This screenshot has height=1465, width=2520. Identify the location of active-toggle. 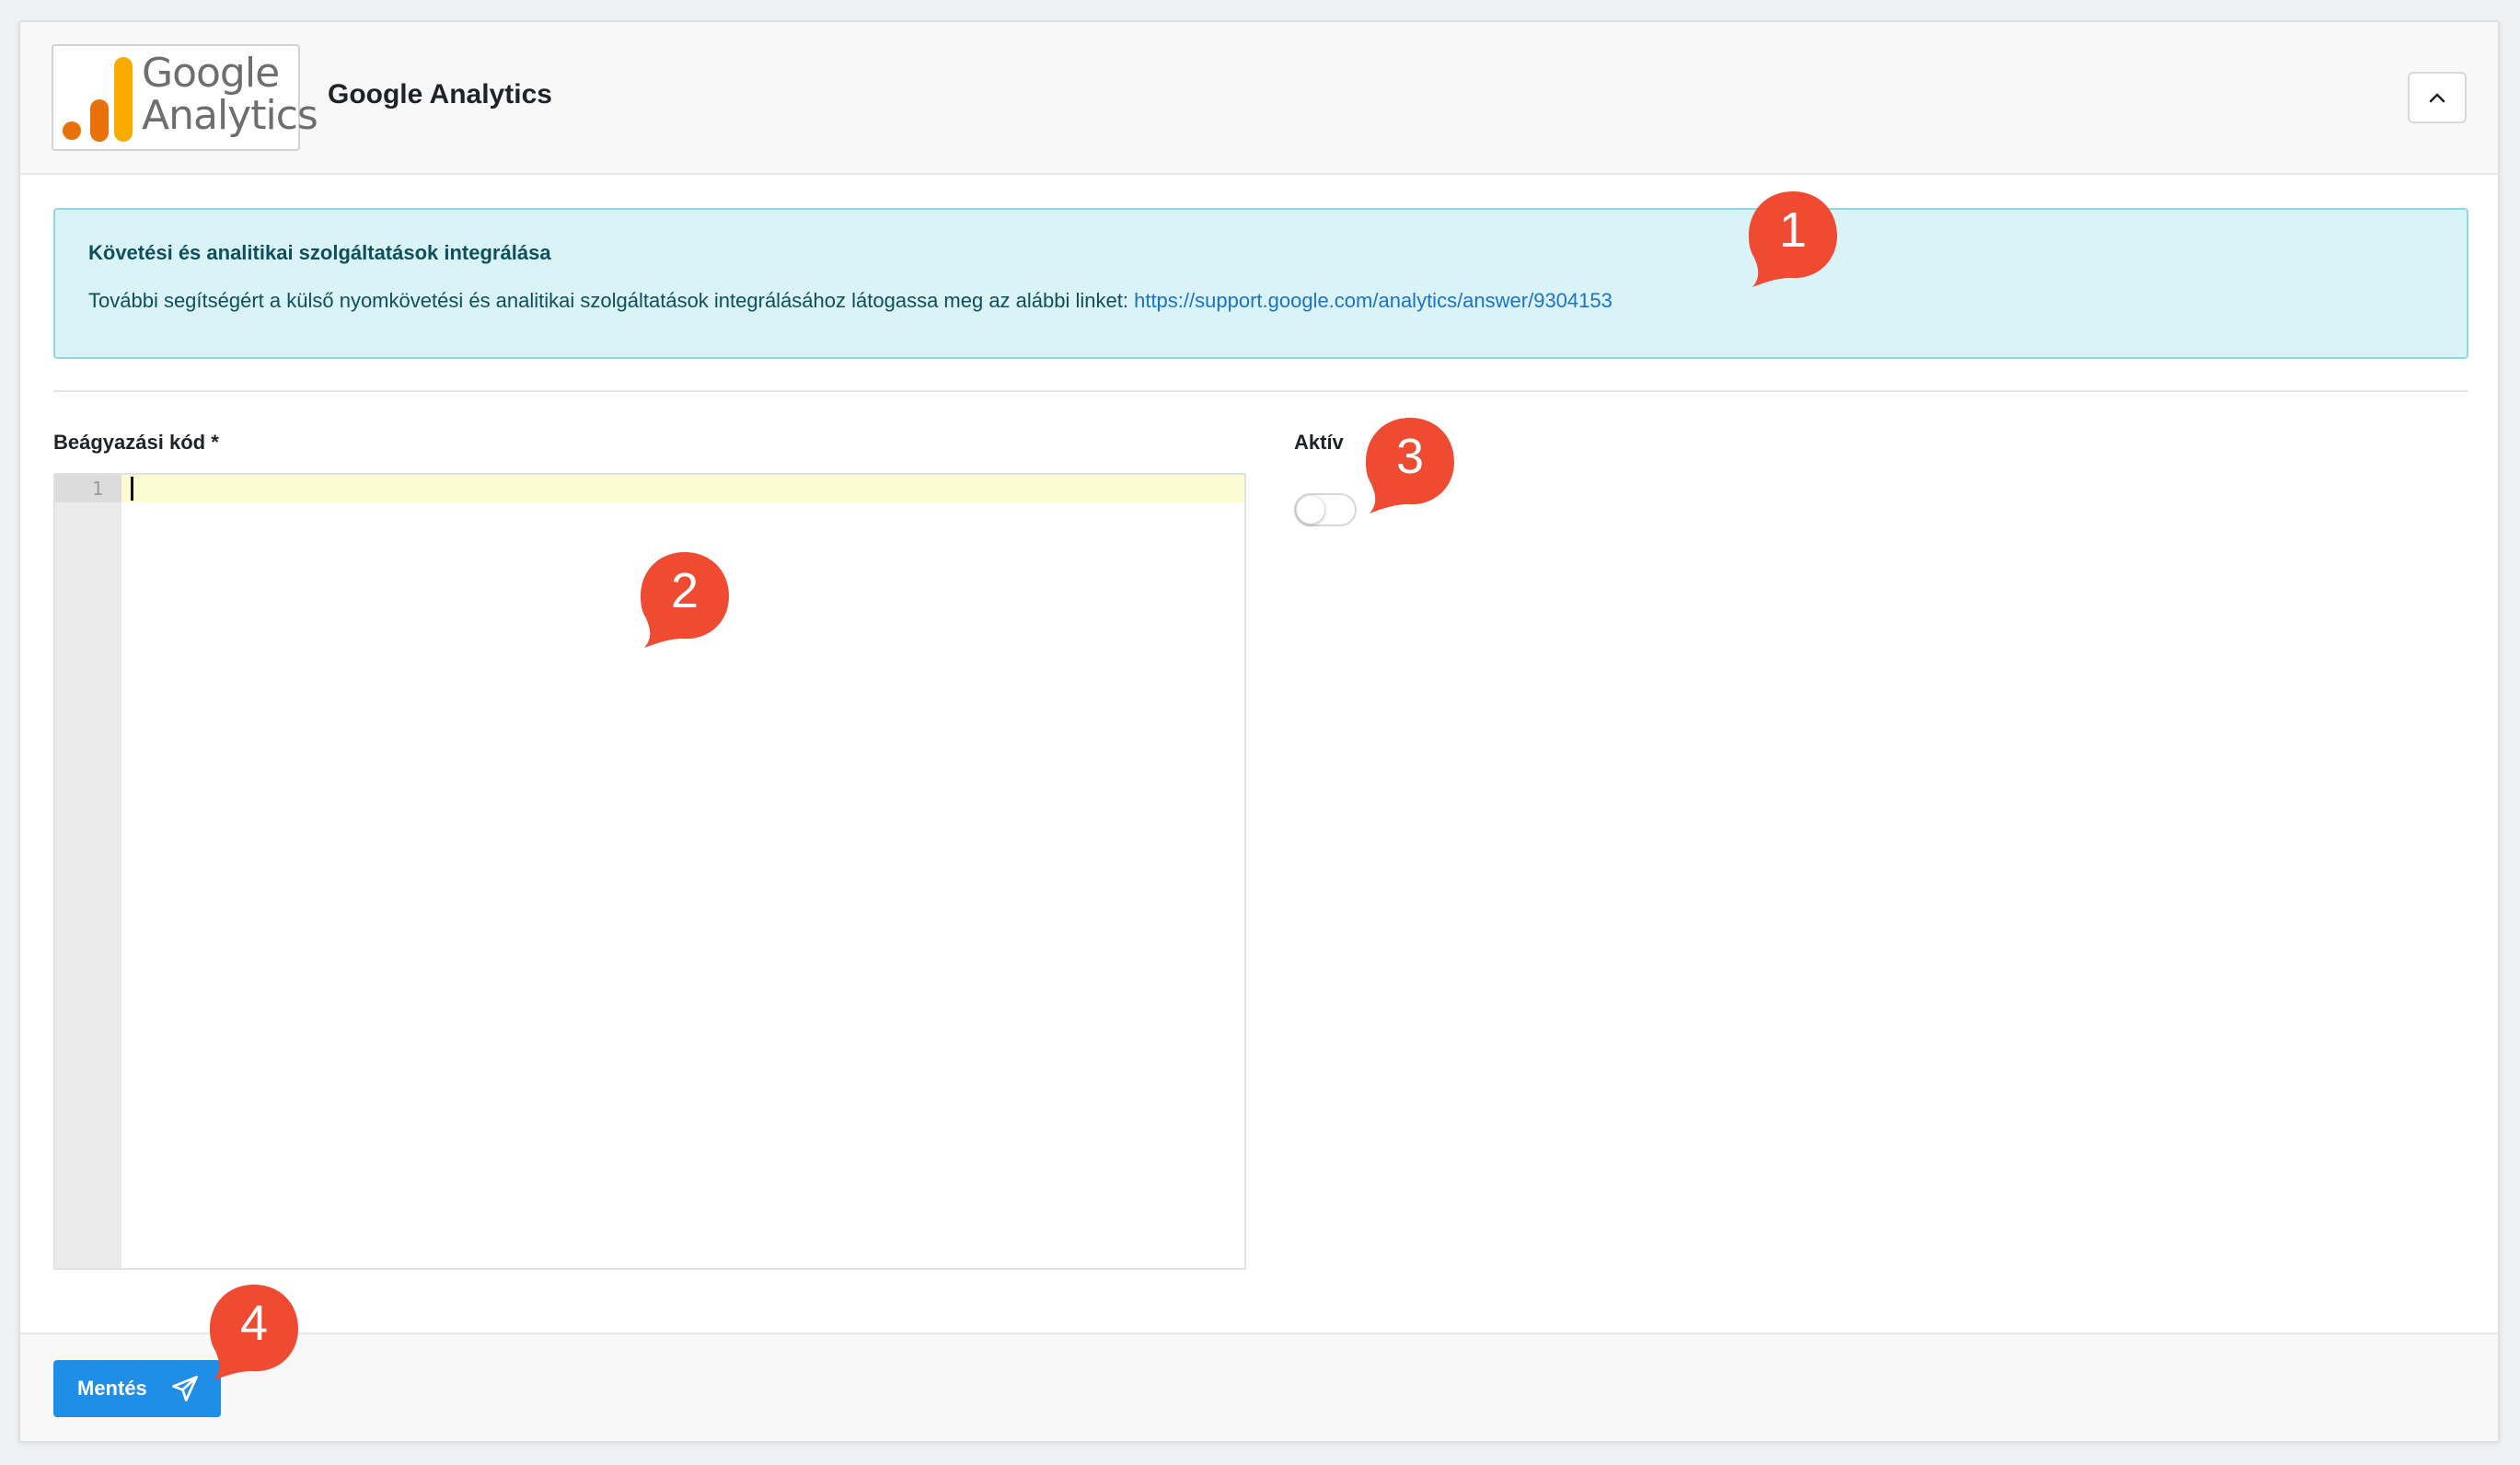
(1325, 510).